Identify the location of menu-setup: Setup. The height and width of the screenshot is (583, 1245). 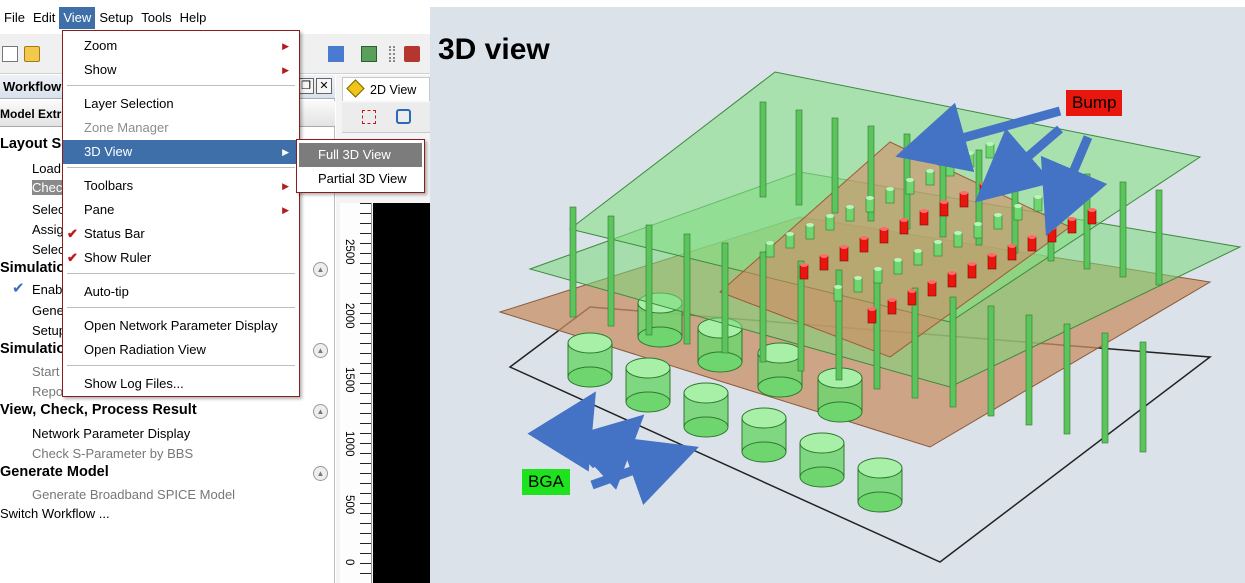
(116, 18).